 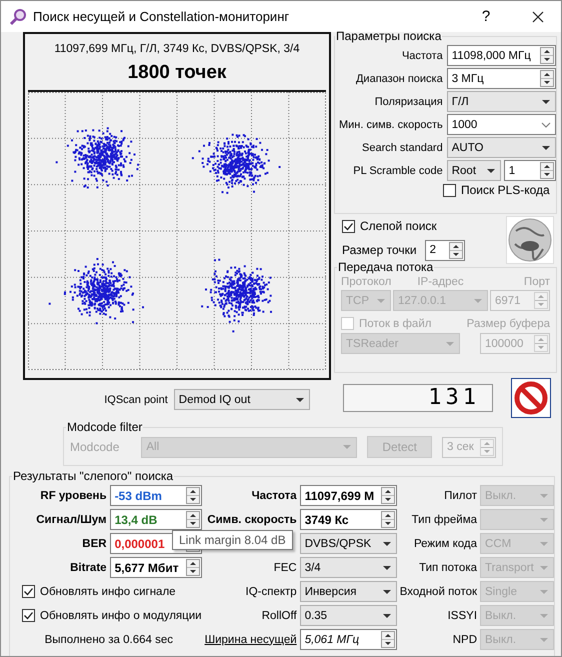 I want to click on spin-box: 11097,699 М, so click(x=348, y=495).